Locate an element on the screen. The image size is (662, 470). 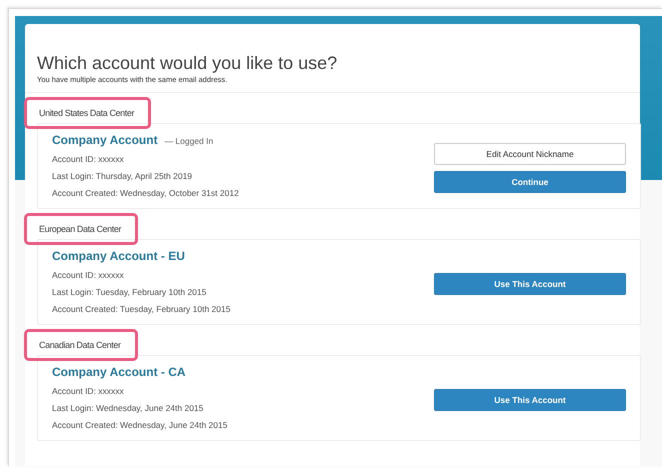
data-center-label: Canadian Data Center is located at coordinates (81, 345).